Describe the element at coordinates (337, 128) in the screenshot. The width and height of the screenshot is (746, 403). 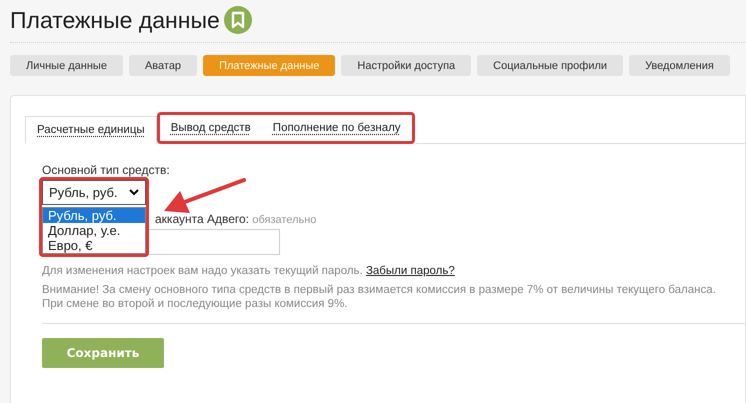
I see `section-tab: Пополнение по безналу` at that location.